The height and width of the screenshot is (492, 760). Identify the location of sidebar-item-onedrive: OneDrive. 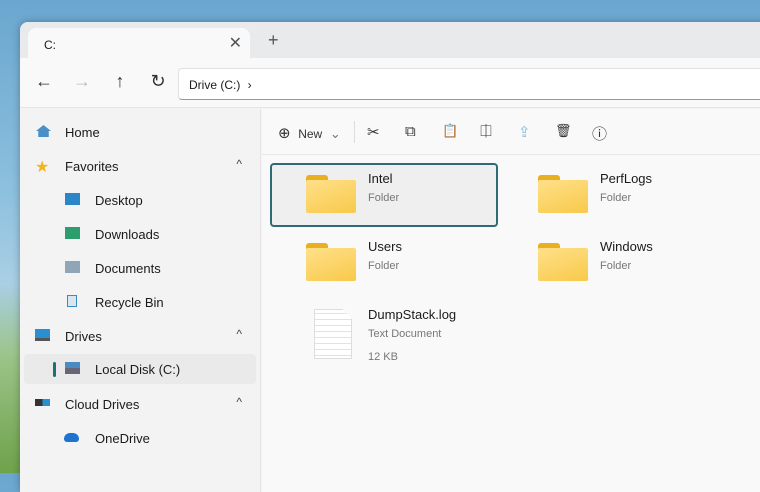
(140, 438).